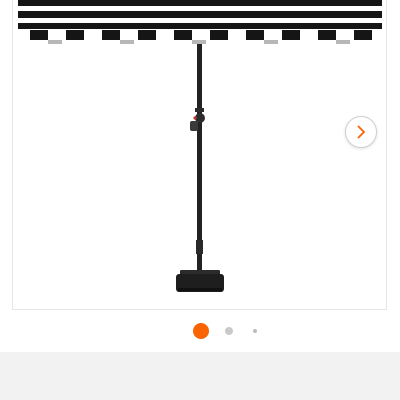  Describe the element at coordinates (197, 122) in the screenshot. I see `crank-handle` at that location.